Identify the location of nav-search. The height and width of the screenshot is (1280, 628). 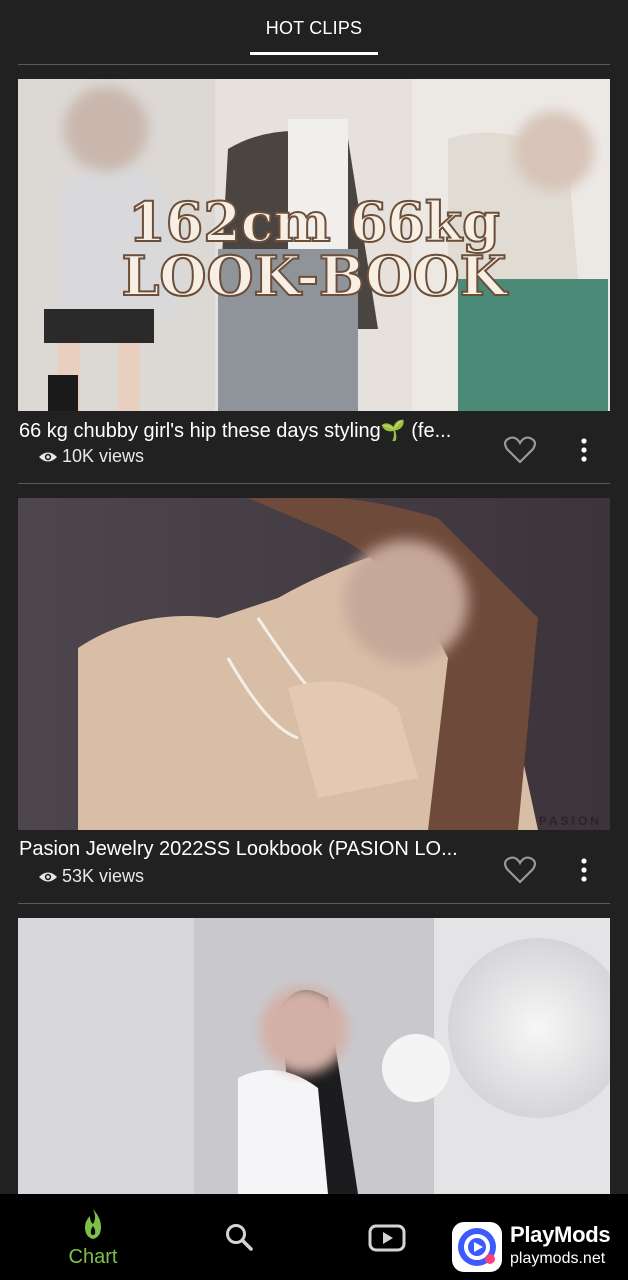
(240, 1237).